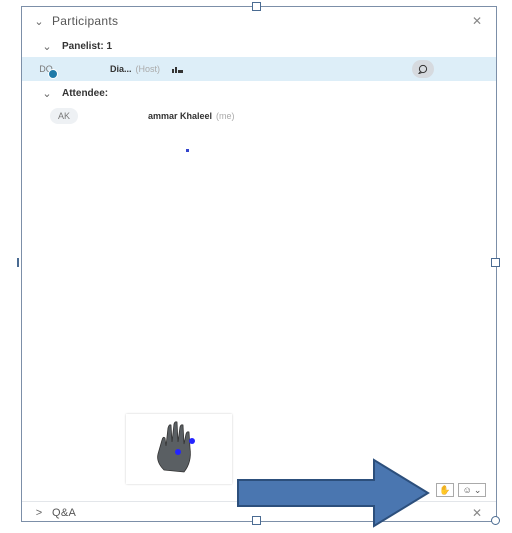 The image size is (512, 533). What do you see at coordinates (467, 490) in the screenshot?
I see `emoji-icon: ☺` at bounding box center [467, 490].